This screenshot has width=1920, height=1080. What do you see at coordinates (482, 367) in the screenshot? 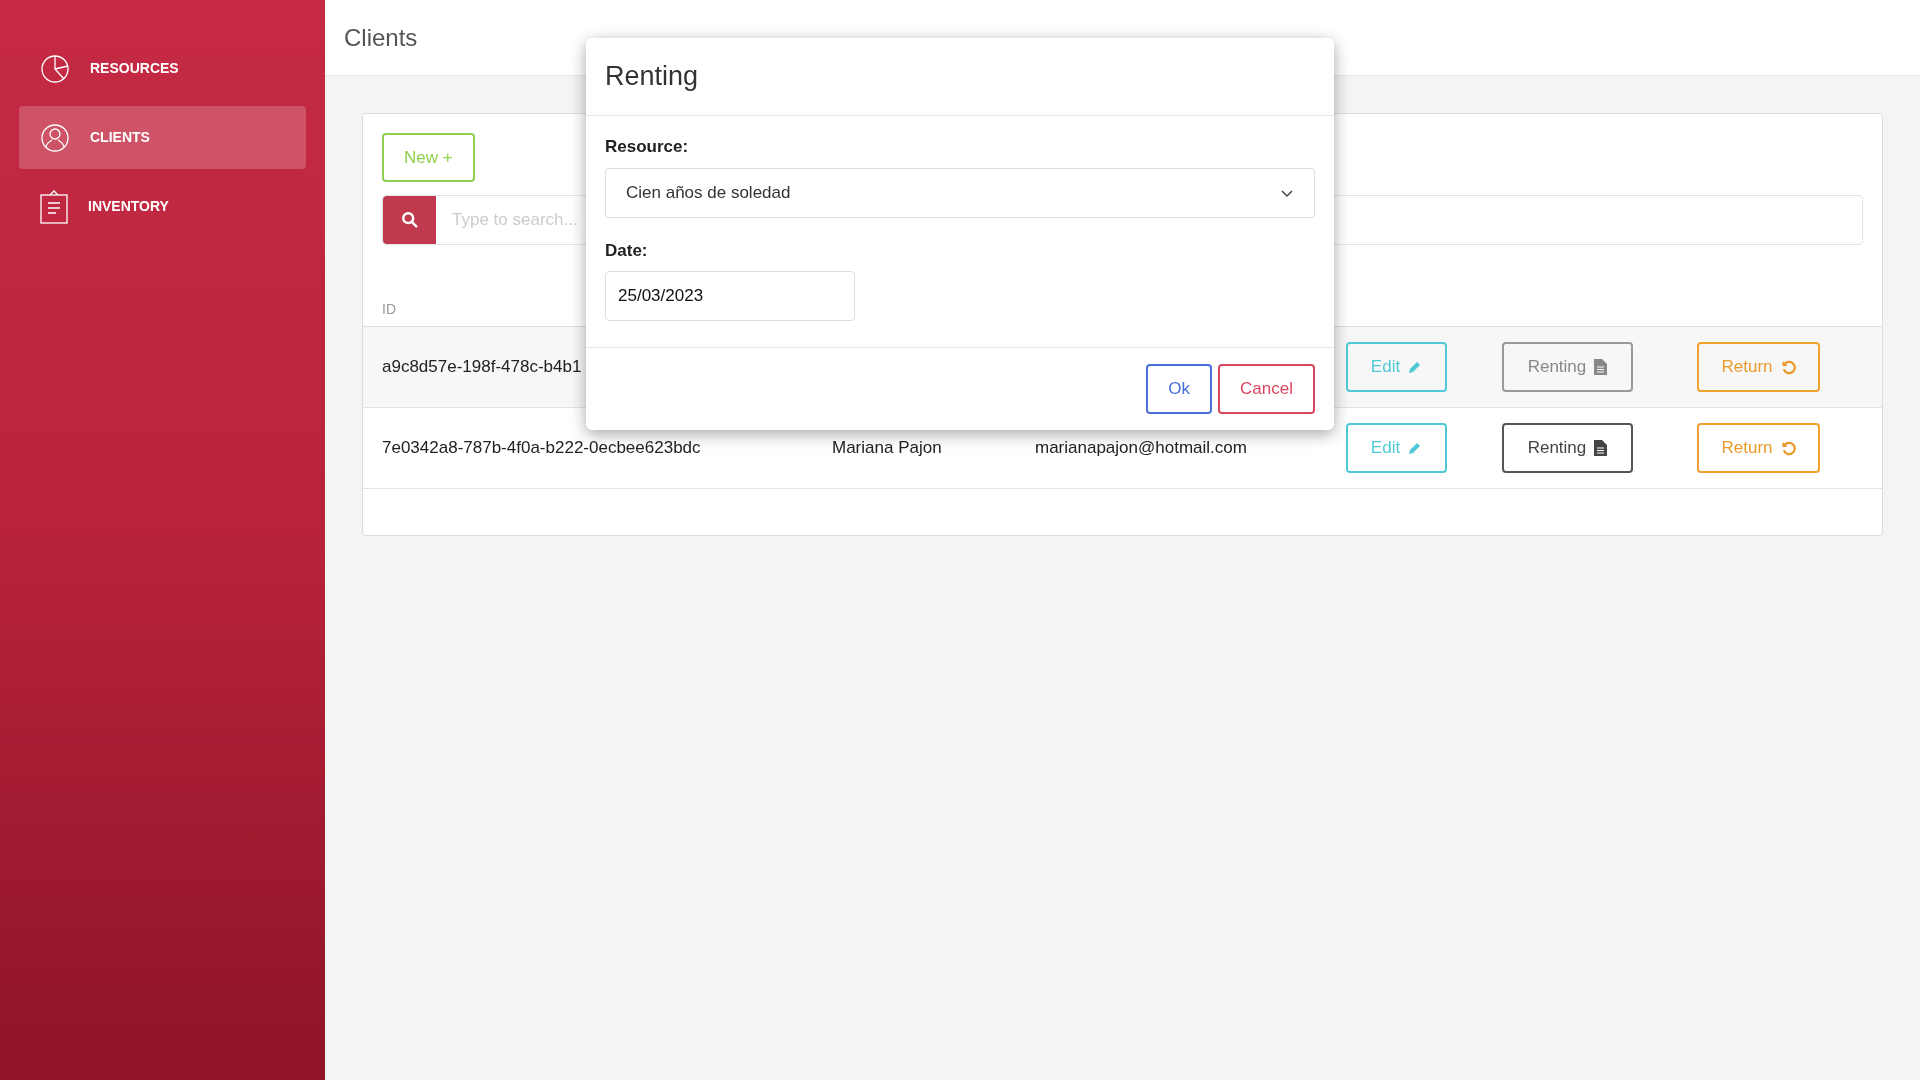
I see `id-cell-text: a9c8d57e-198f-478c-b4b1` at bounding box center [482, 367].